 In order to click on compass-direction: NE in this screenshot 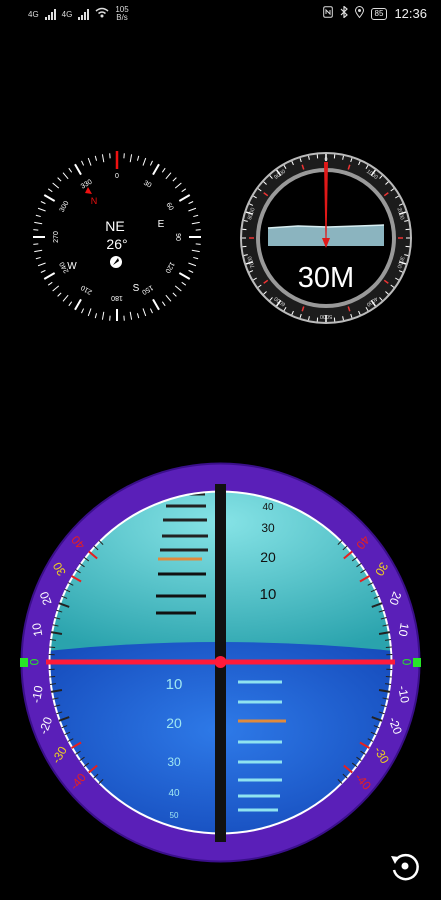, I will do `click(114, 226)`.